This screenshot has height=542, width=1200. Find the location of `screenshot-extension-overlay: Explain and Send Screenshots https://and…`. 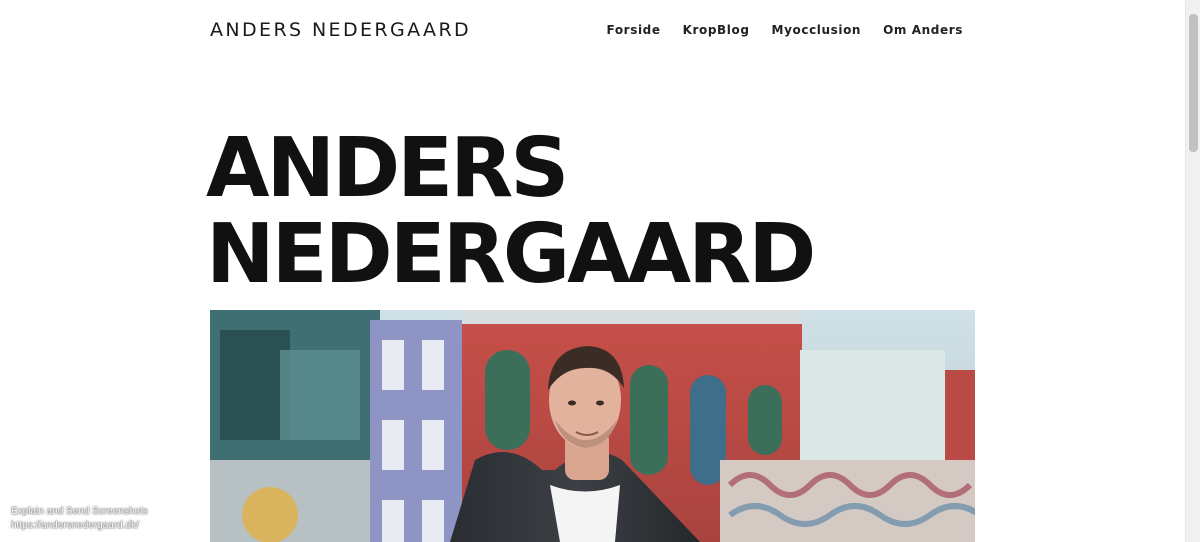

screenshot-extension-overlay: Explain and Send Screenshots https://and… is located at coordinates (79, 519).